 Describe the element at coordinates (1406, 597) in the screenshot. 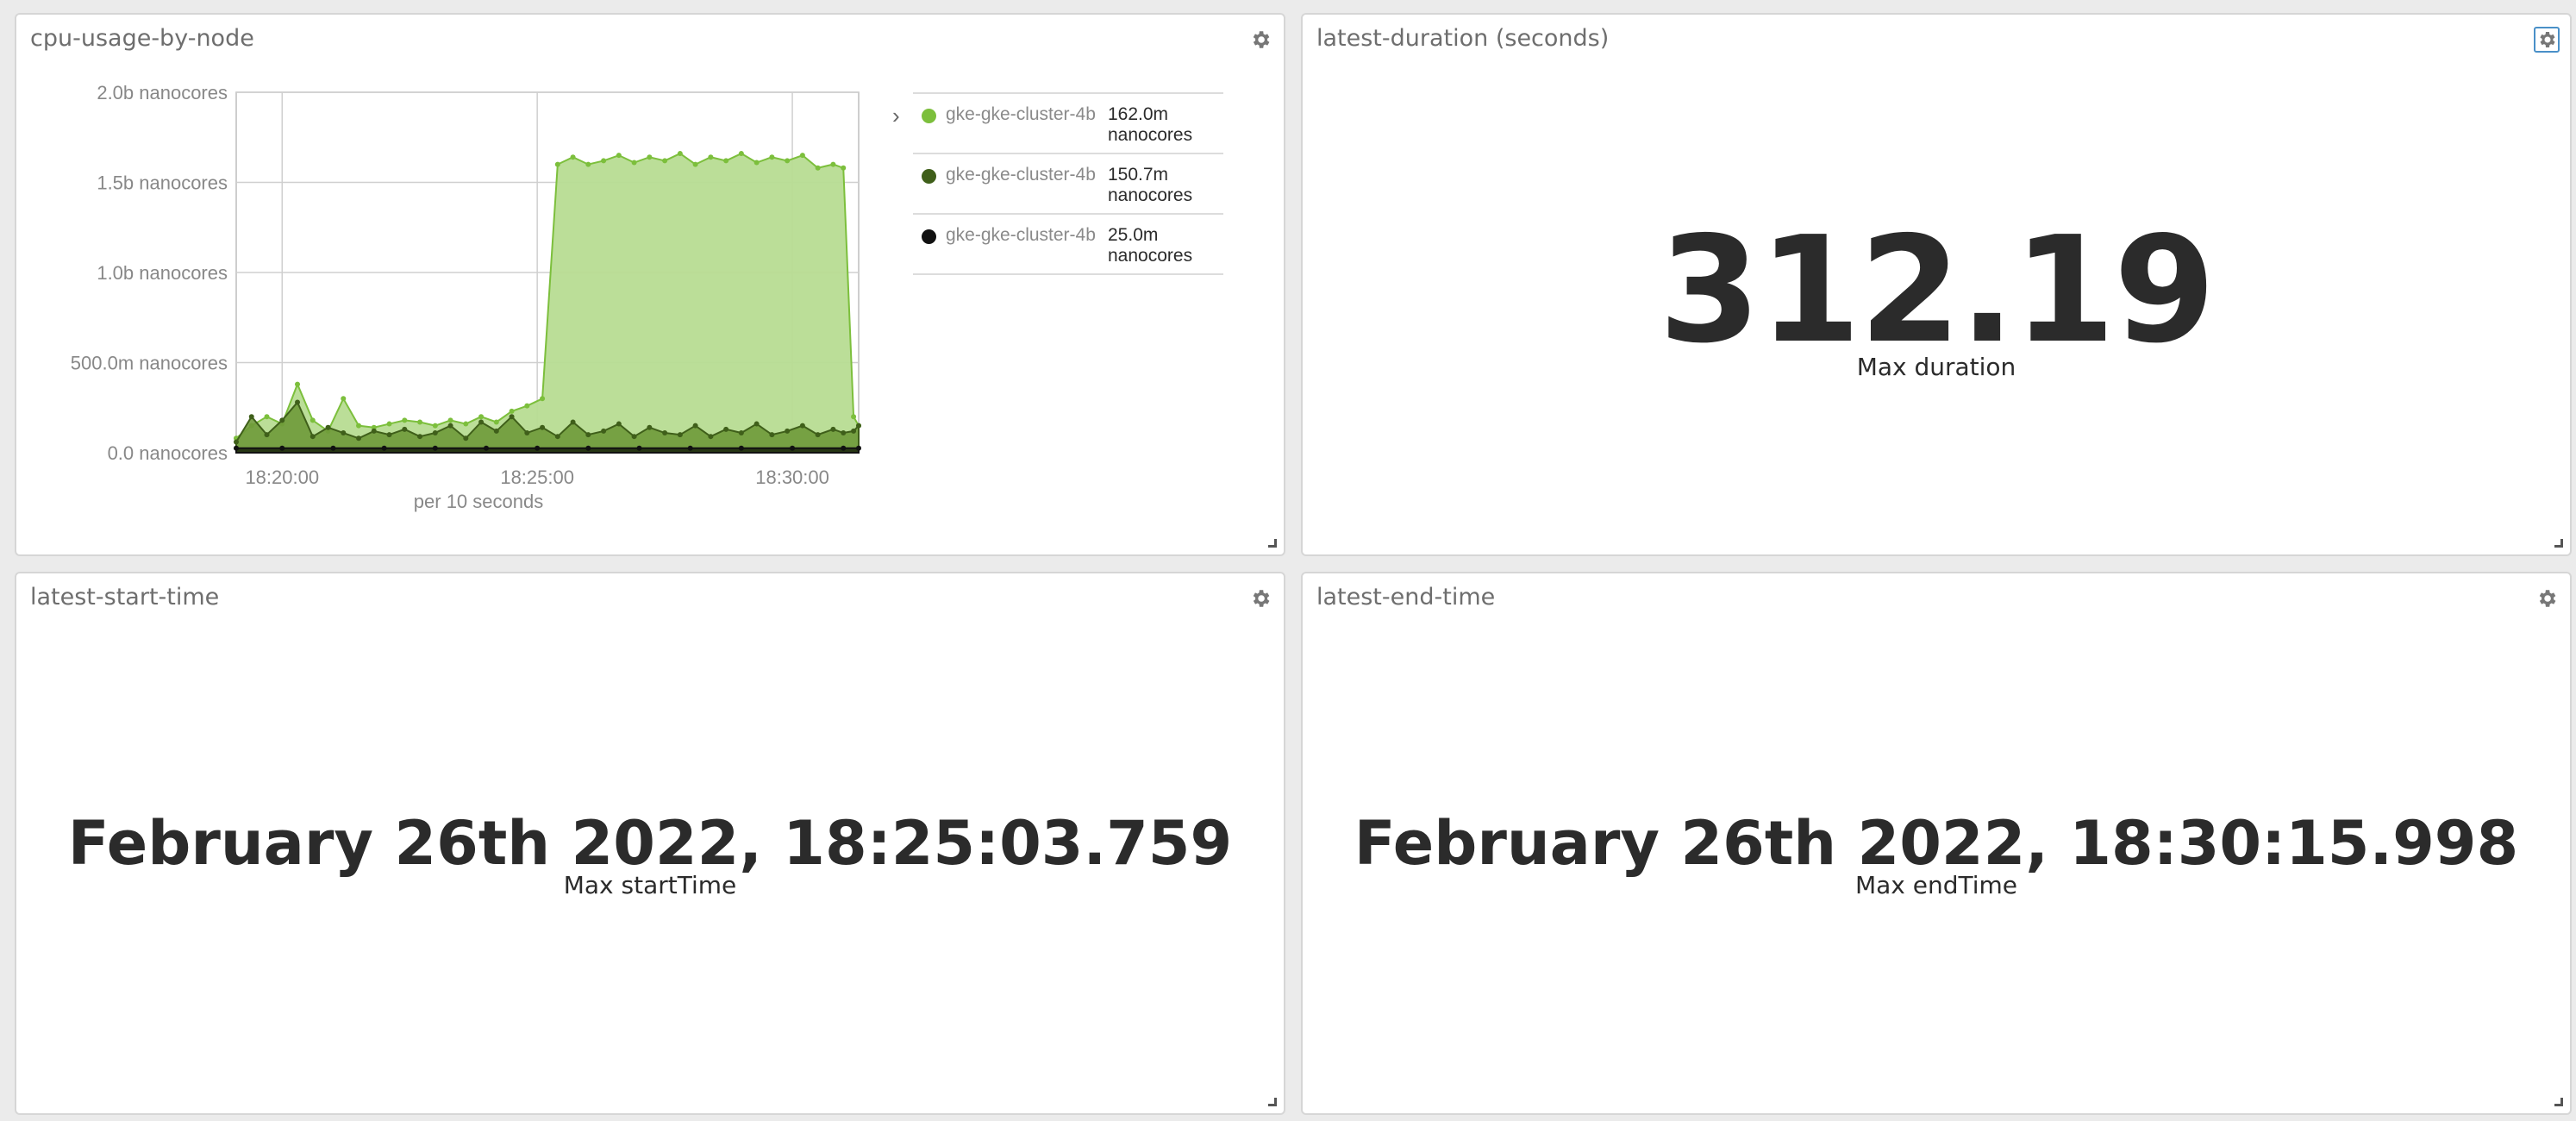

I see `panel-title: latest-end-time` at that location.